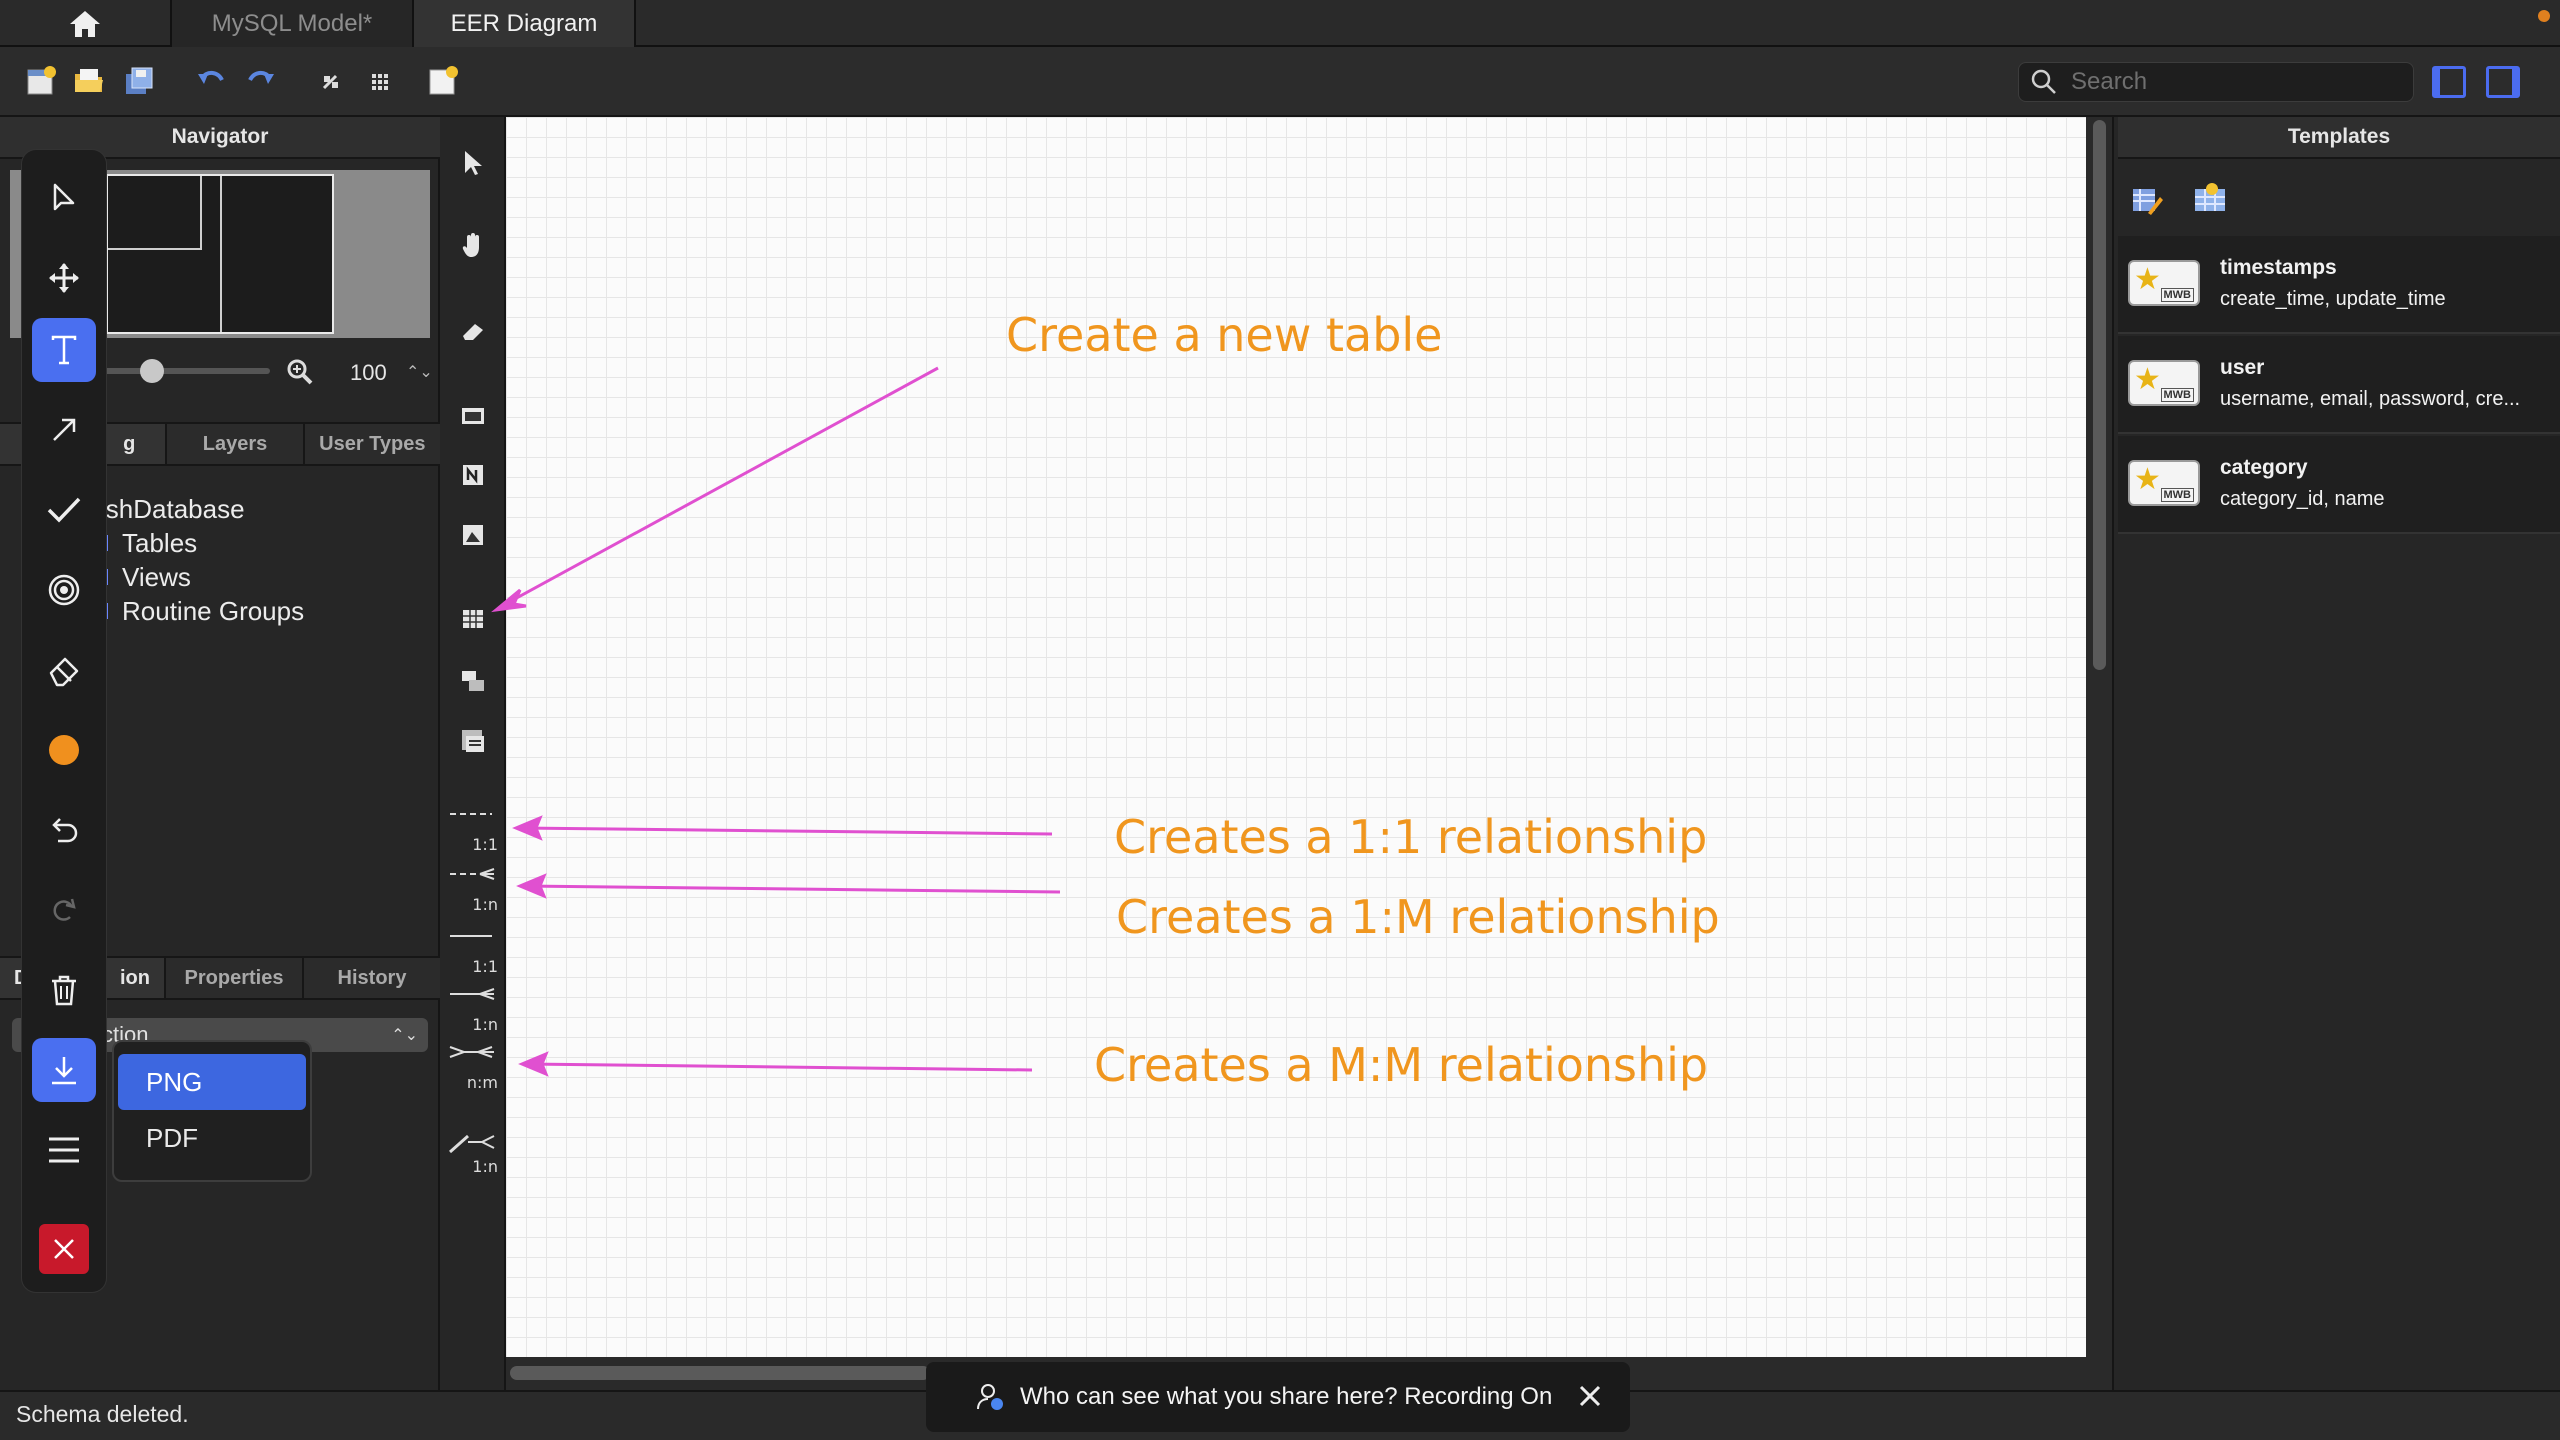 The image size is (2560, 1440). I want to click on template-item: ★ MWB timestamps create_time, update_time, so click(2339, 285).